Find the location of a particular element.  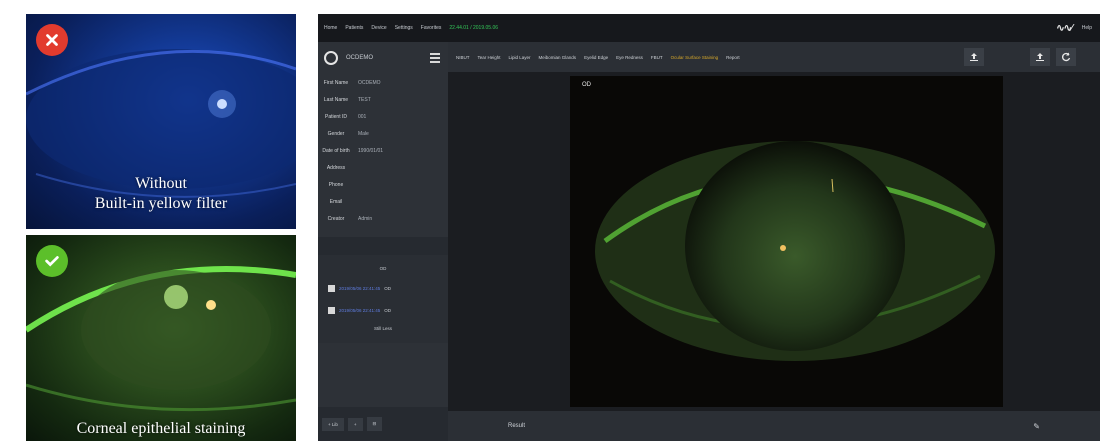

nav-settings: Settings is located at coordinates (404, 28).